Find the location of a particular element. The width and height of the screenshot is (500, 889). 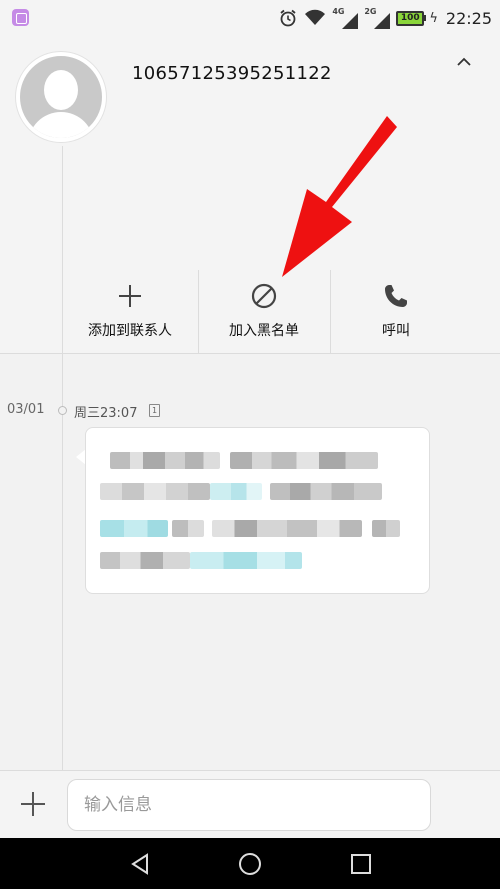

add-to-contacts-button: 添加到联系人 is located at coordinates (130, 312).